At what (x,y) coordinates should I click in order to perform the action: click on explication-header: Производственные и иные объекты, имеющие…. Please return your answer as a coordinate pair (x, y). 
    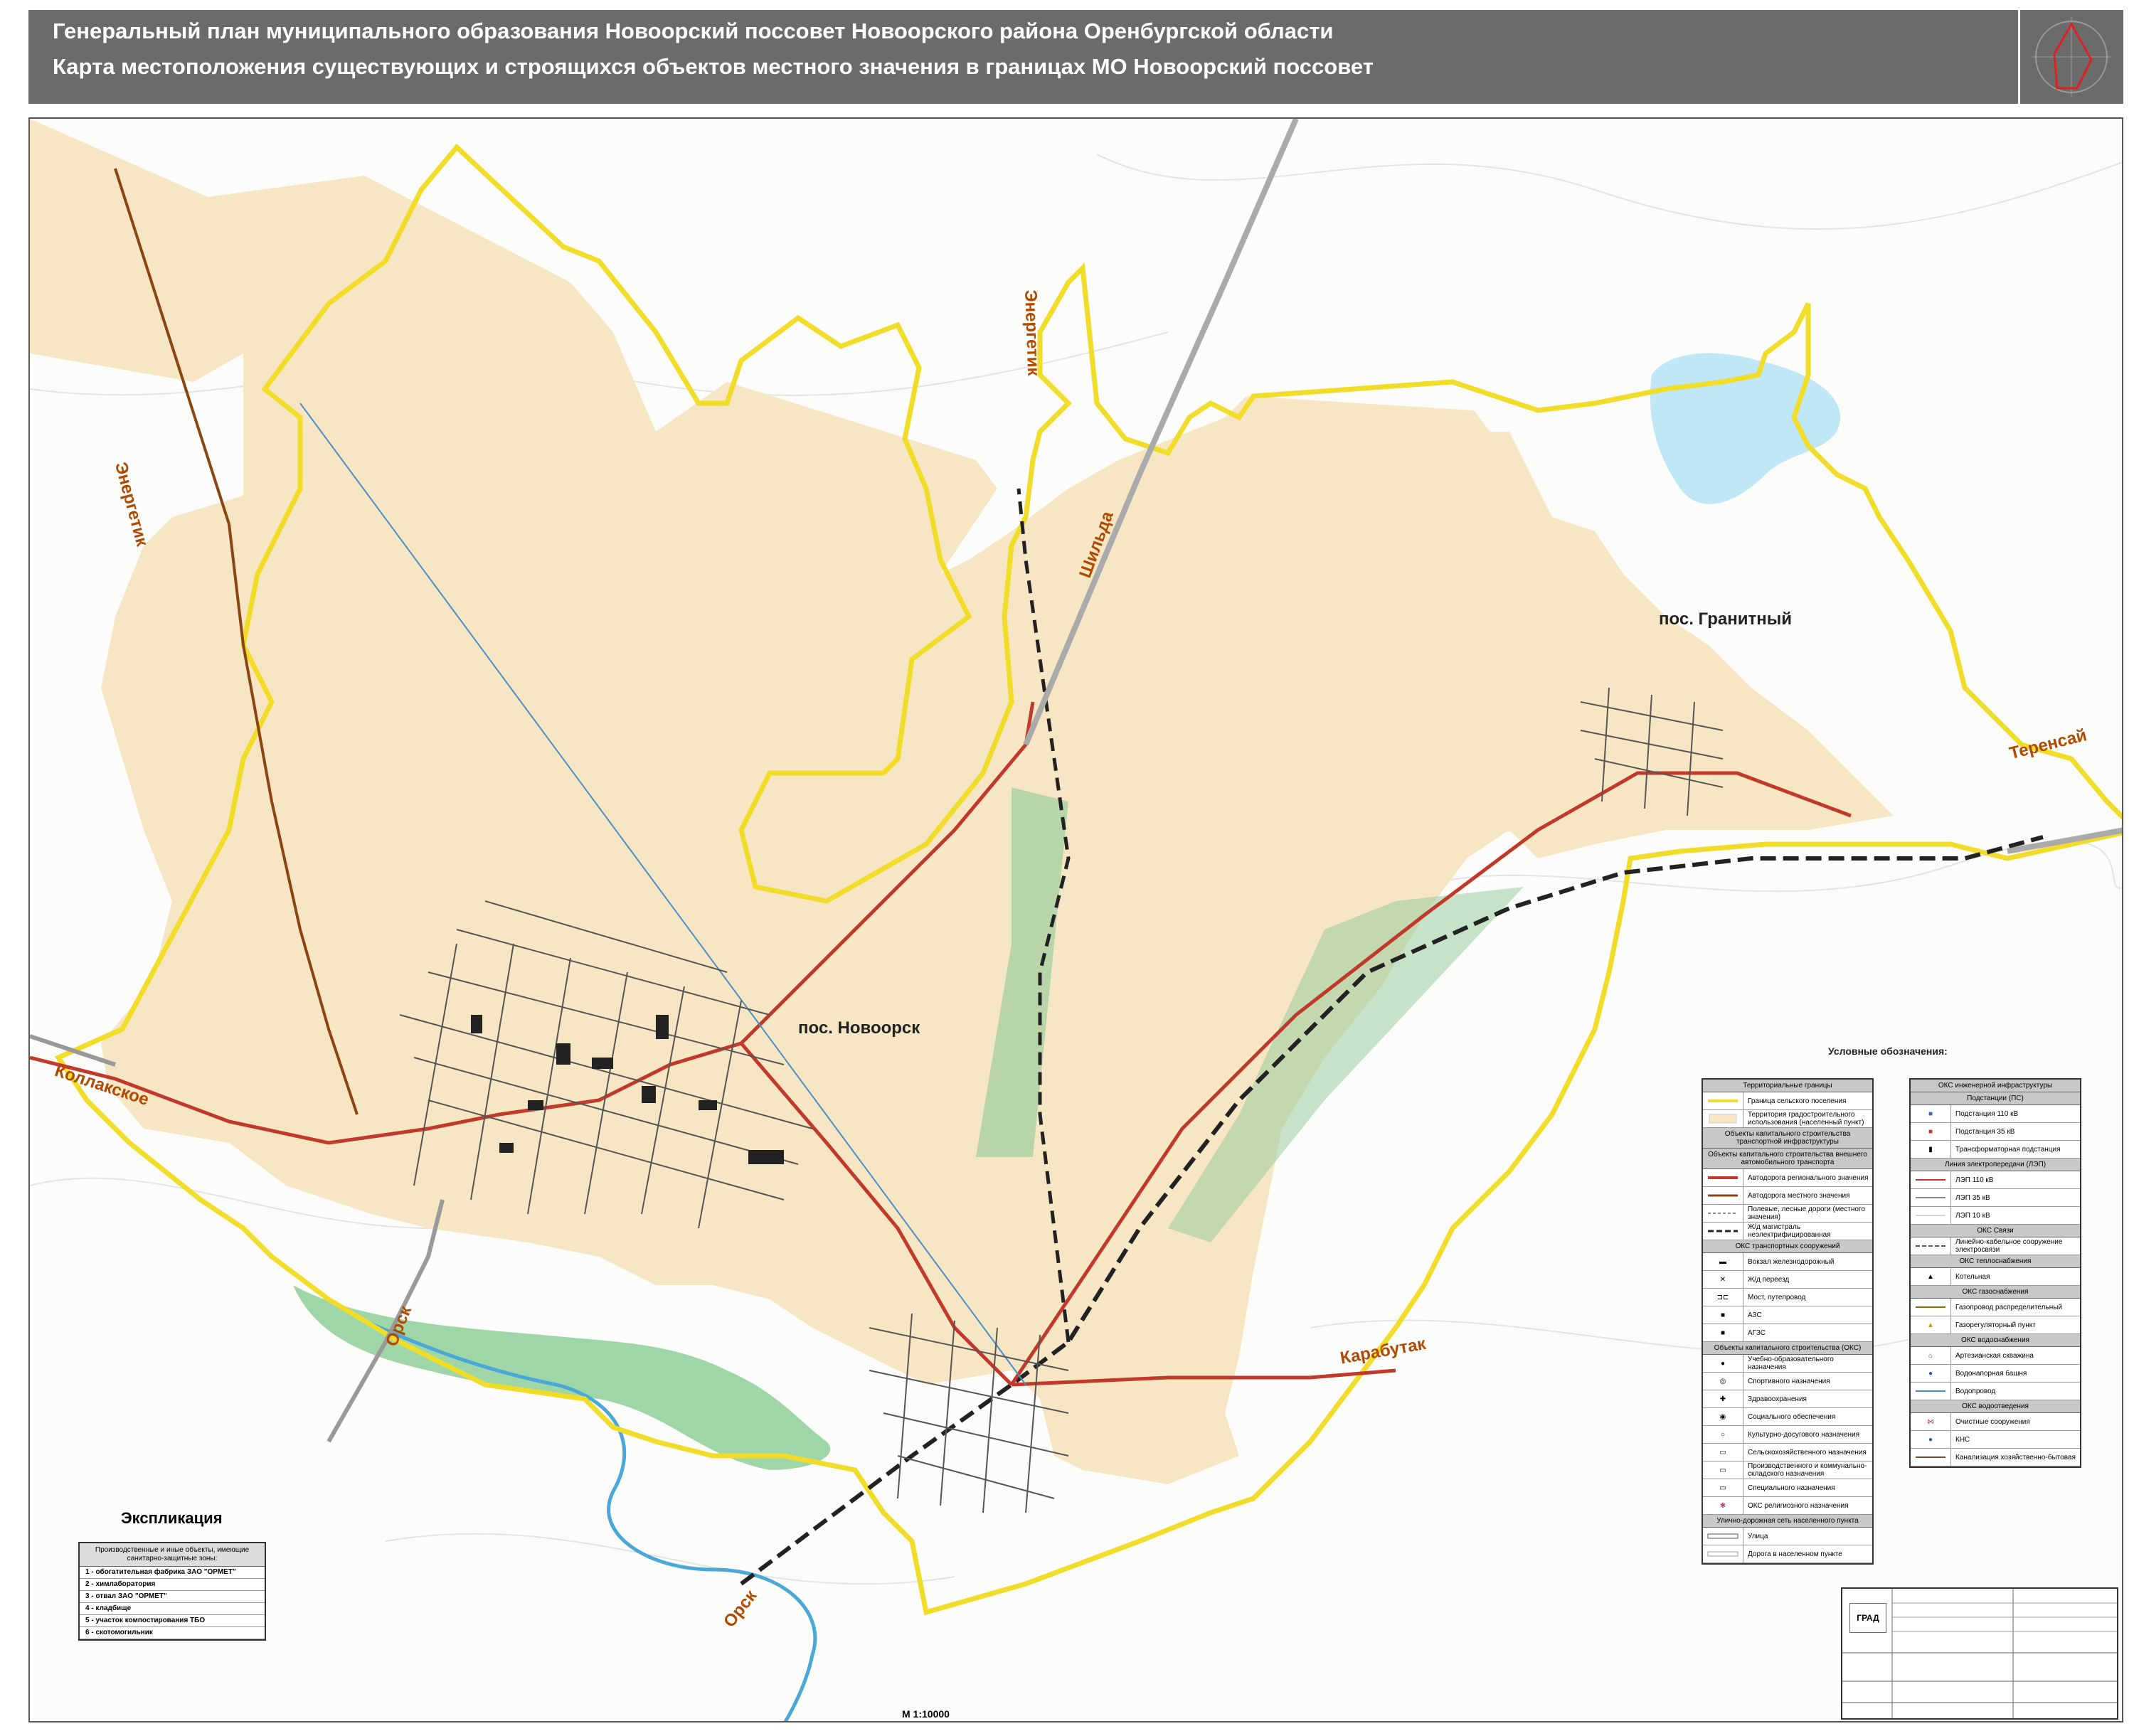
    Looking at the image, I should click on (172, 1555).